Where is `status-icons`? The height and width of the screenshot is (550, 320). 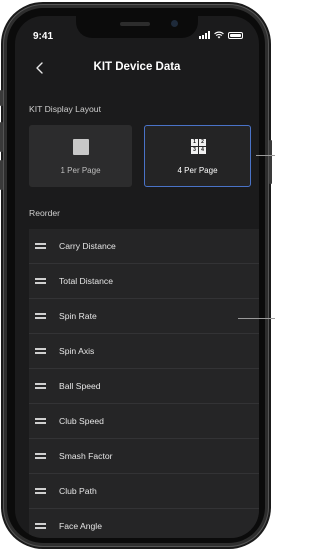
status-icons is located at coordinates (221, 35).